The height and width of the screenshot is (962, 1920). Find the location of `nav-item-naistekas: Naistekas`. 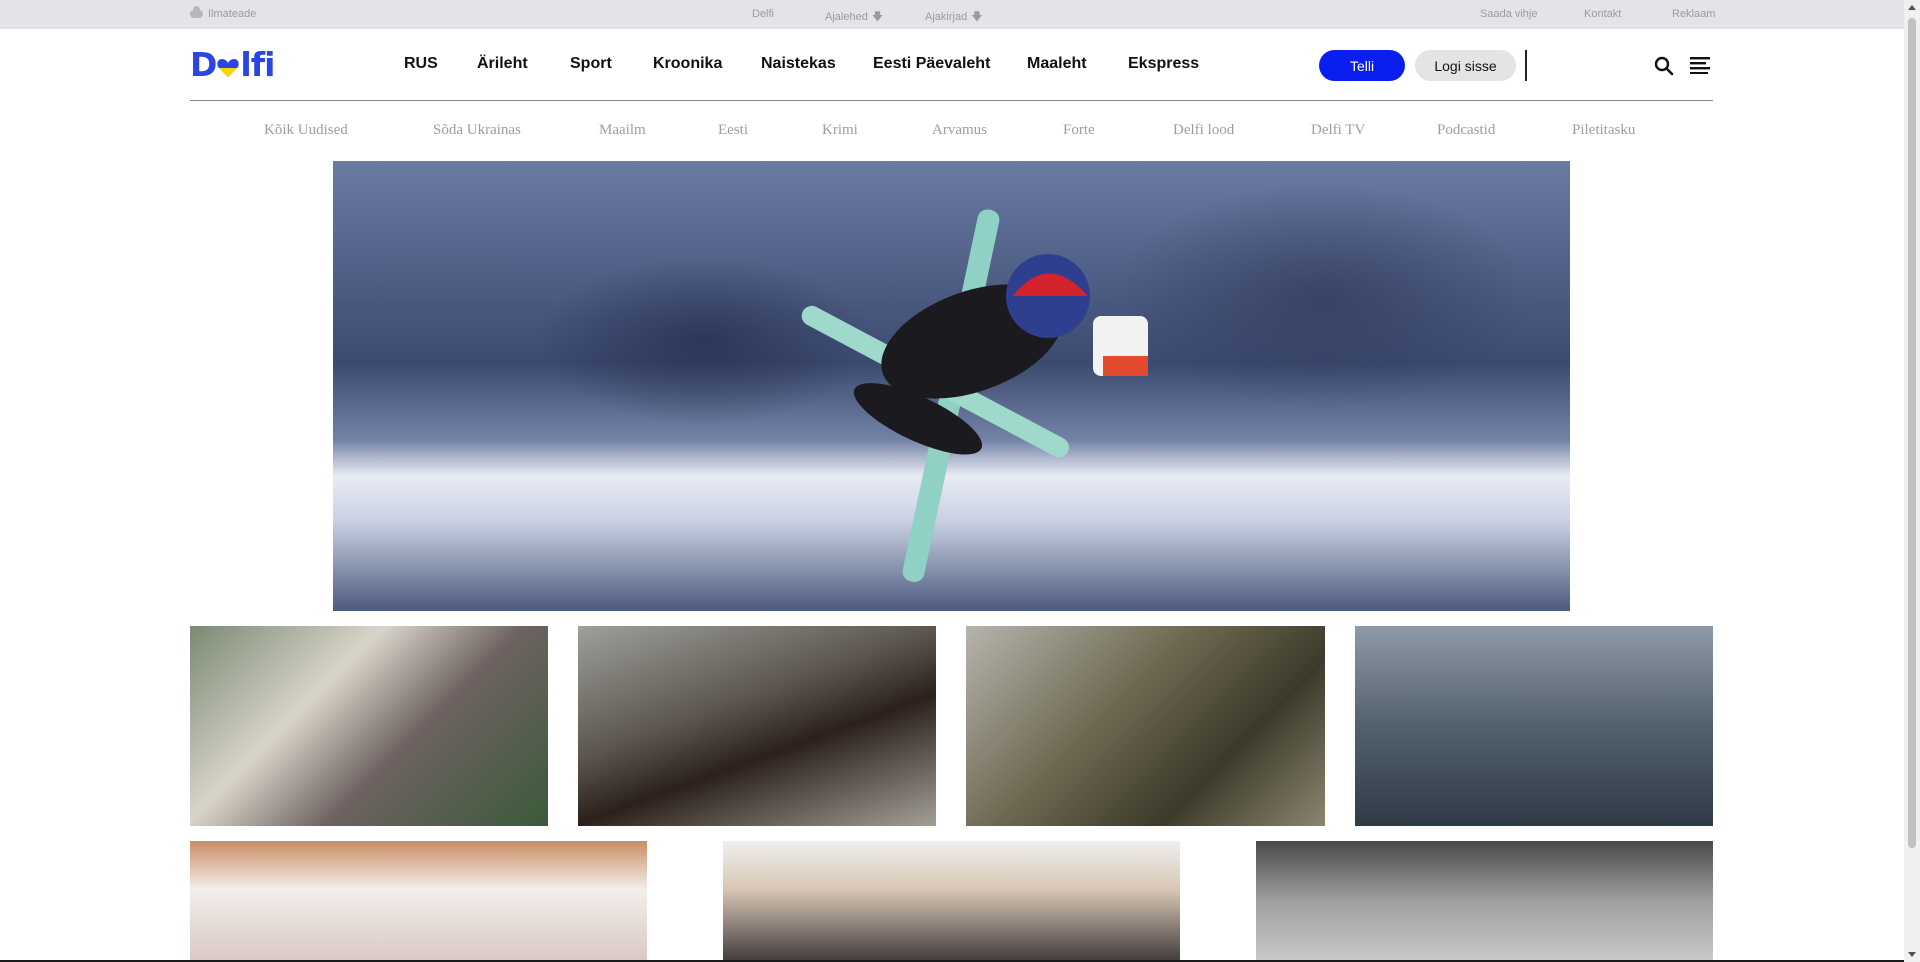

nav-item-naistekas: Naistekas is located at coordinates (798, 64).